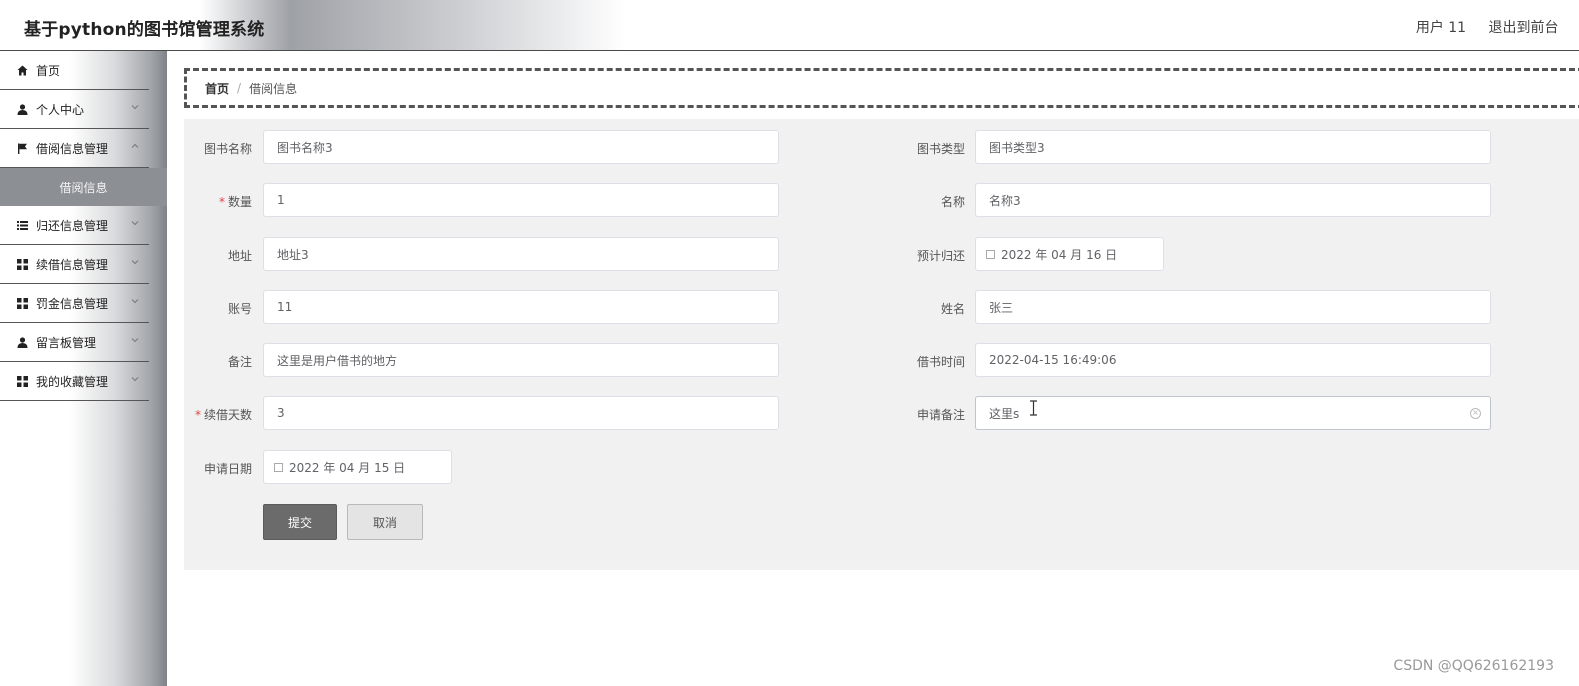 The width and height of the screenshot is (1579, 686). Describe the element at coordinates (1475, 413) in the screenshot. I see `clear-icon: ×` at that location.